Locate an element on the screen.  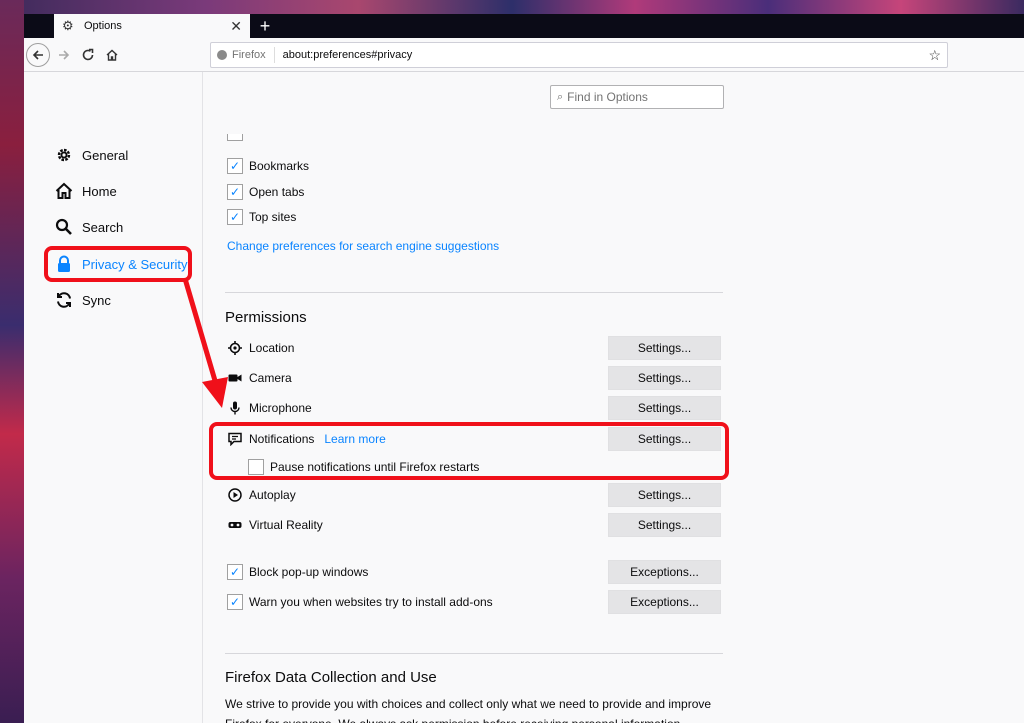
permission-camera: Camera is located at coordinates (259, 378).